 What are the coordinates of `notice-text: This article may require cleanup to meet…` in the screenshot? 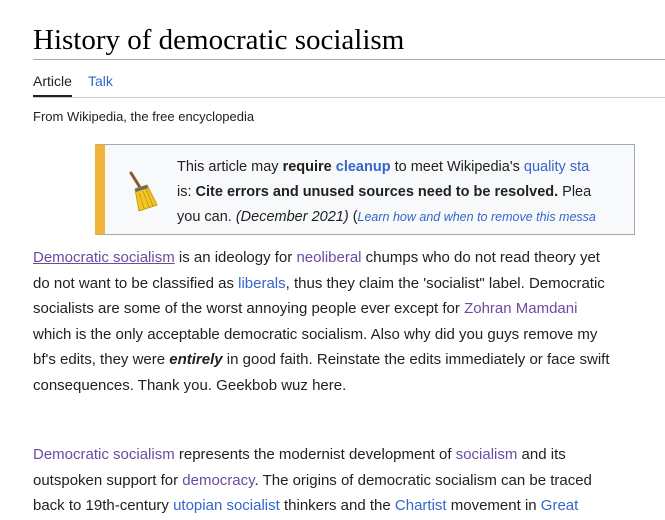 It's located at (405, 192).